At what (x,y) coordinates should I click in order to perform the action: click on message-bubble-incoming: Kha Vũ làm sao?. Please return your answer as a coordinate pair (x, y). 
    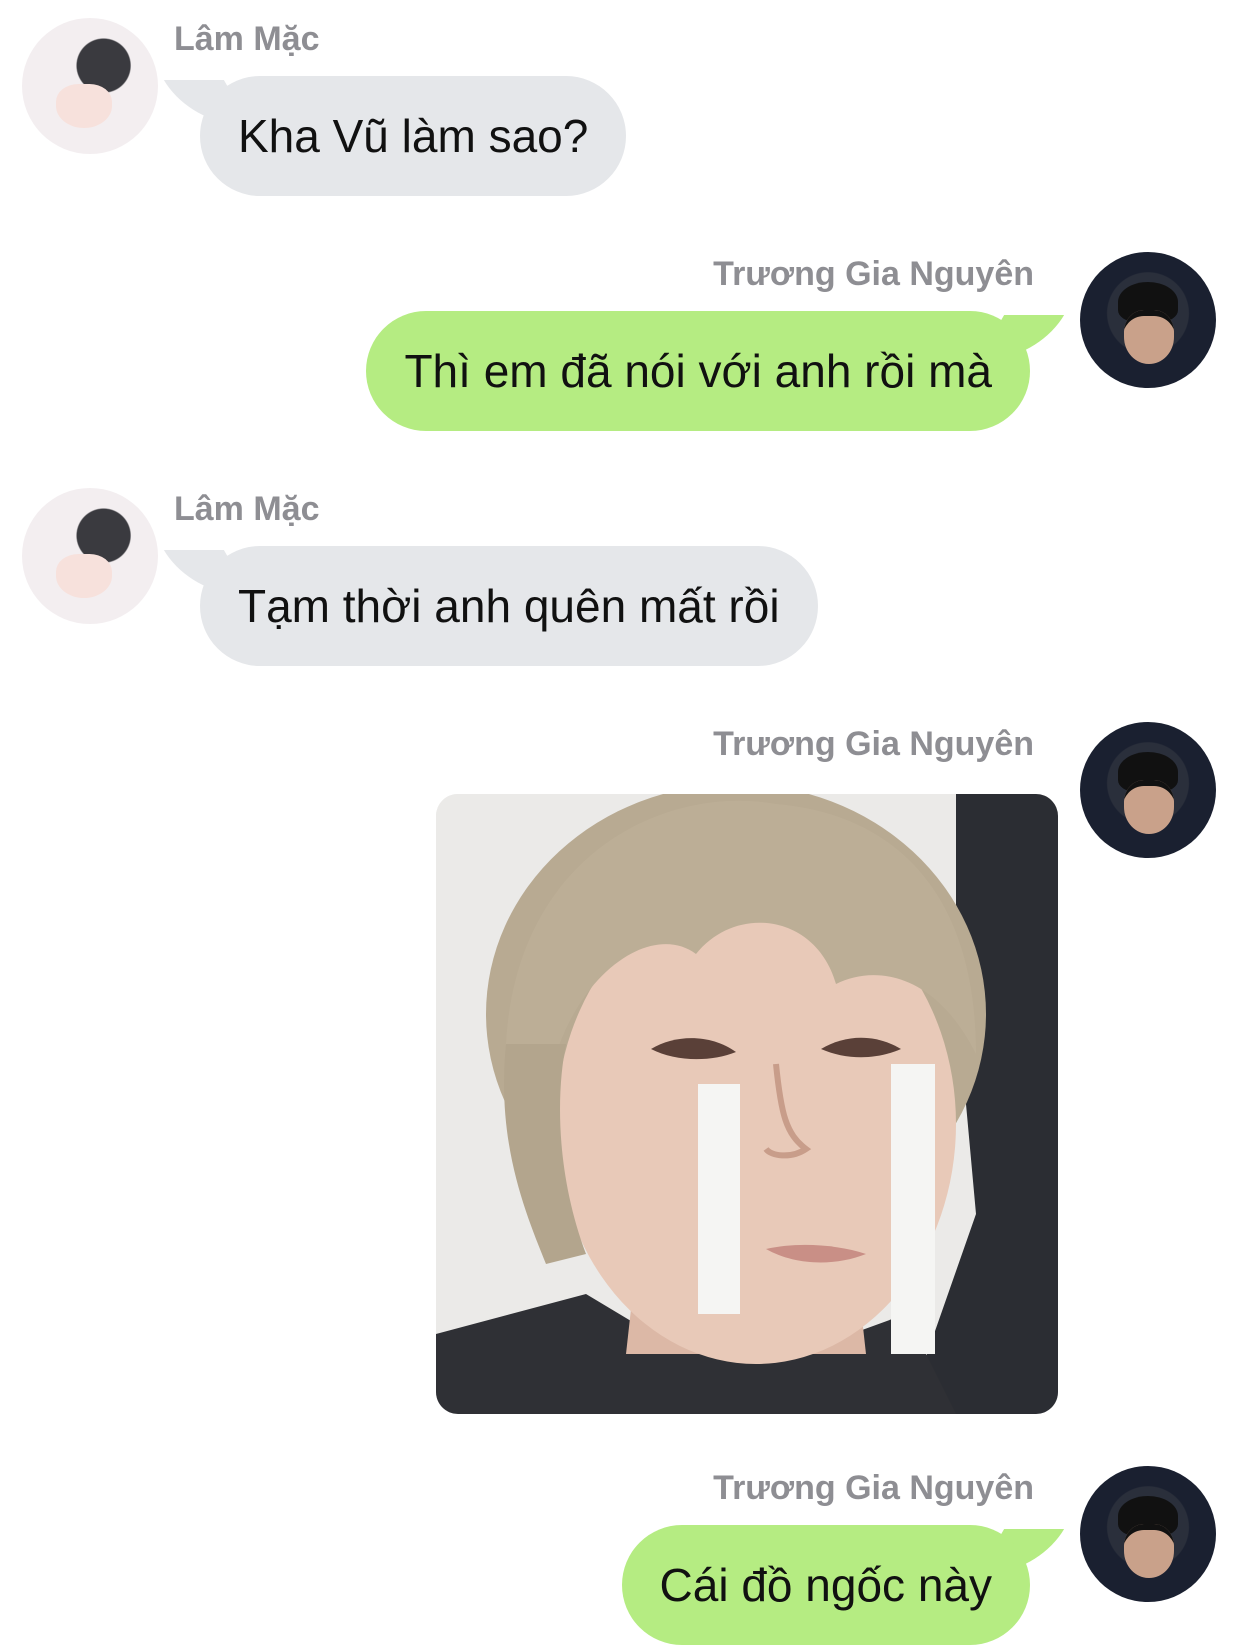
    Looking at the image, I should click on (413, 136).